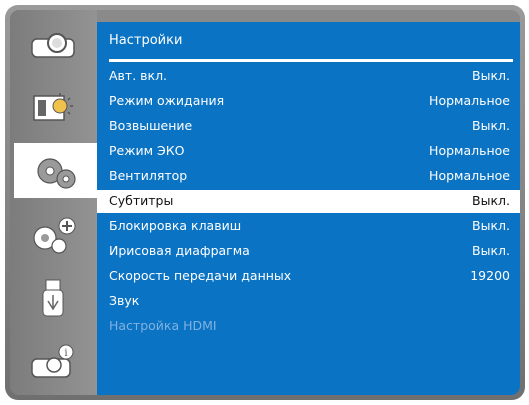 This screenshot has width=529, height=405. Describe the element at coordinates (308, 326) in the screenshot. I see `menu-row-hdmi-setup: Настройка HDMI` at that location.